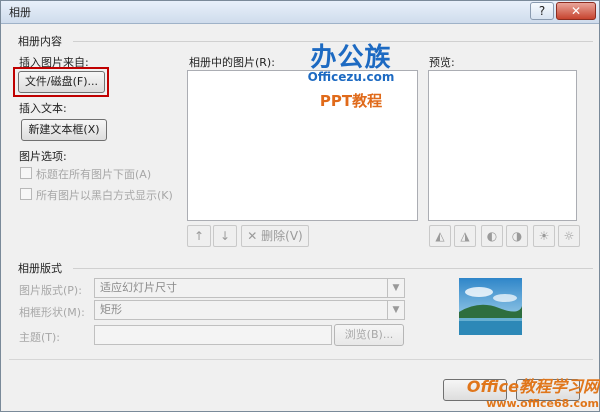 Image resolution: width=600 pixels, height=412 pixels. Describe the element at coordinates (532, 386) in the screenshot. I see `site-name: Office教程学习网` at that location.